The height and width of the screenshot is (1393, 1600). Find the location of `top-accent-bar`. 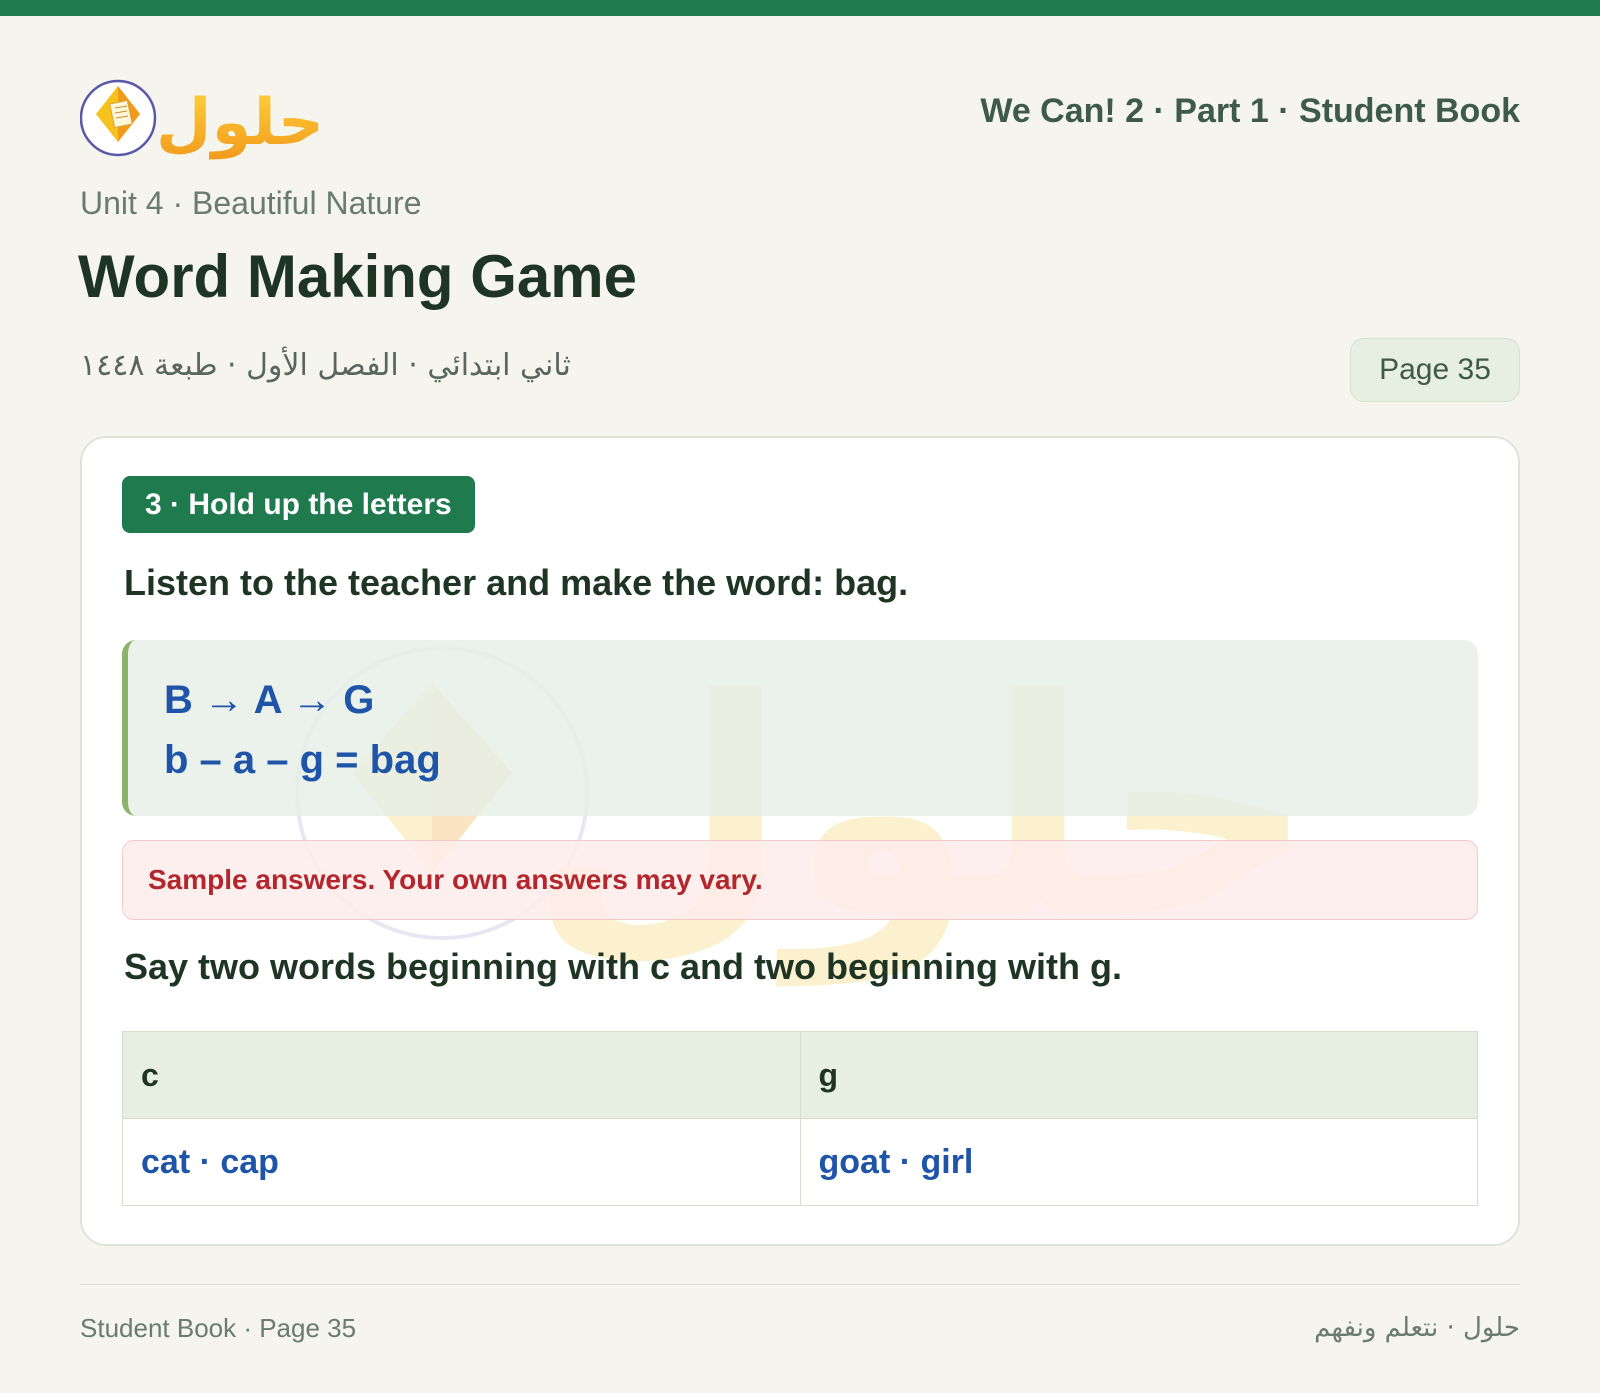

top-accent-bar is located at coordinates (800, 8).